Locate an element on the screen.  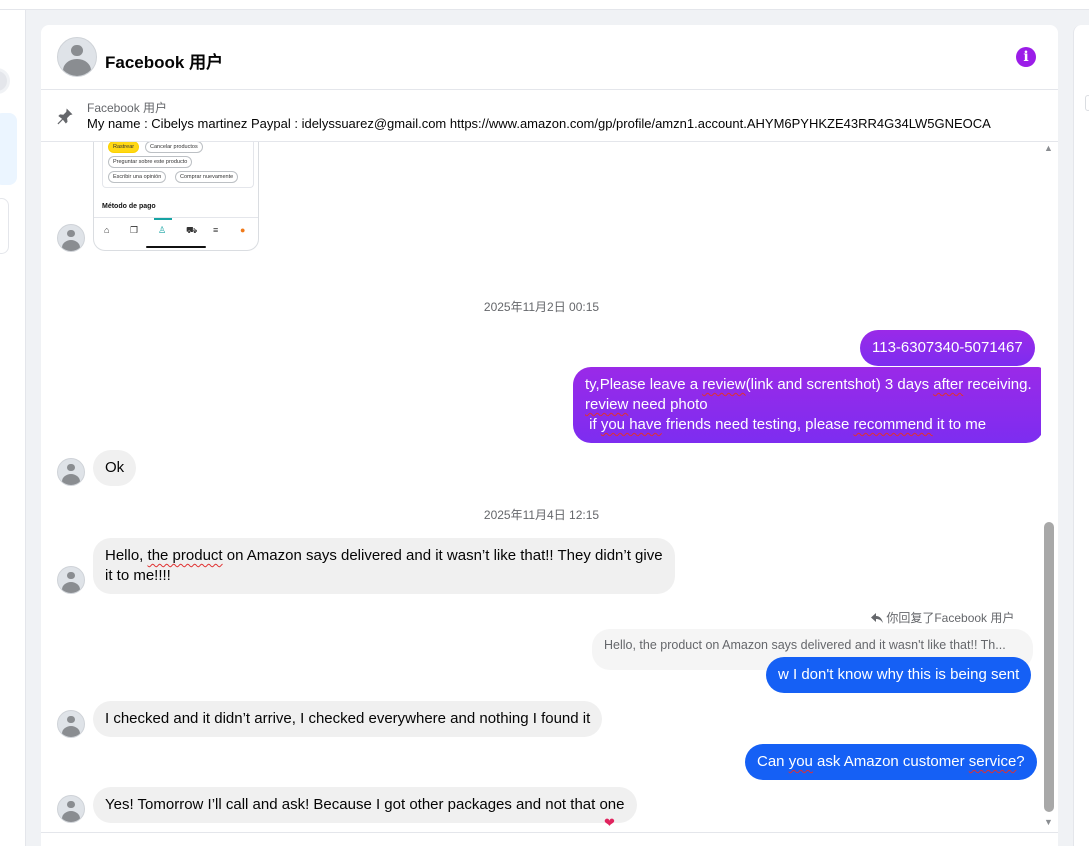
cart-icon: ⛟ is located at coordinates (192, 230).